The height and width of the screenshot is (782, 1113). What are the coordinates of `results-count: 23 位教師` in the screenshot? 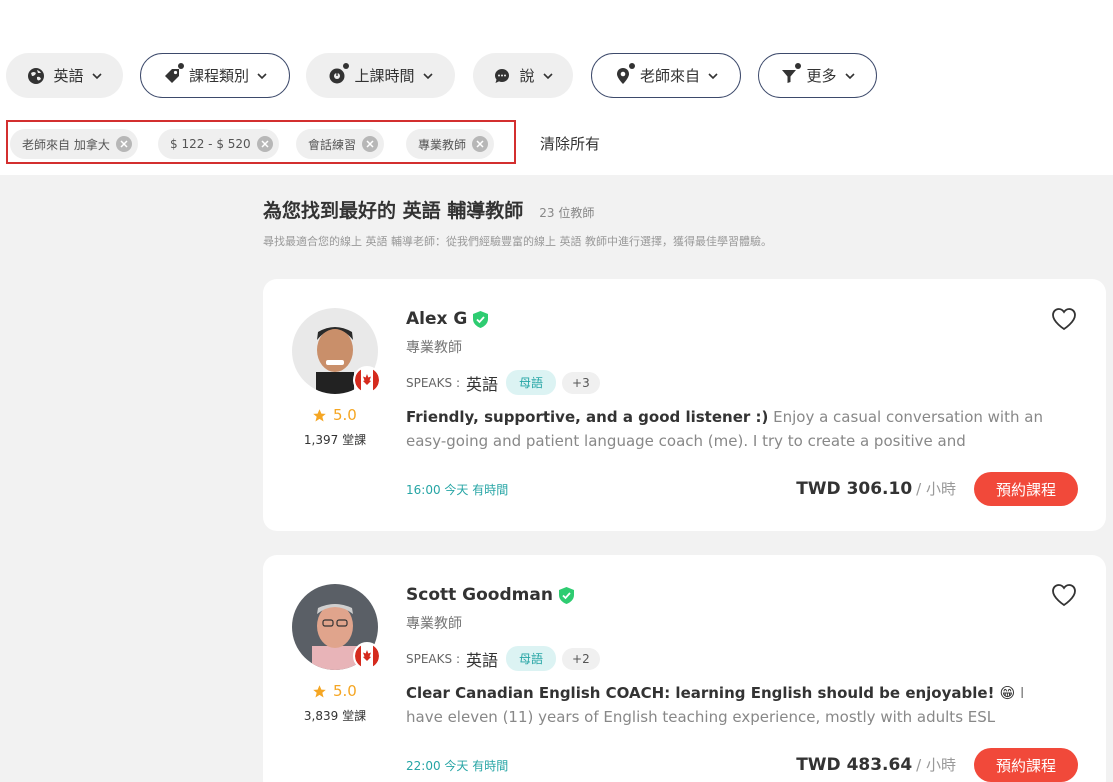 It's located at (567, 213).